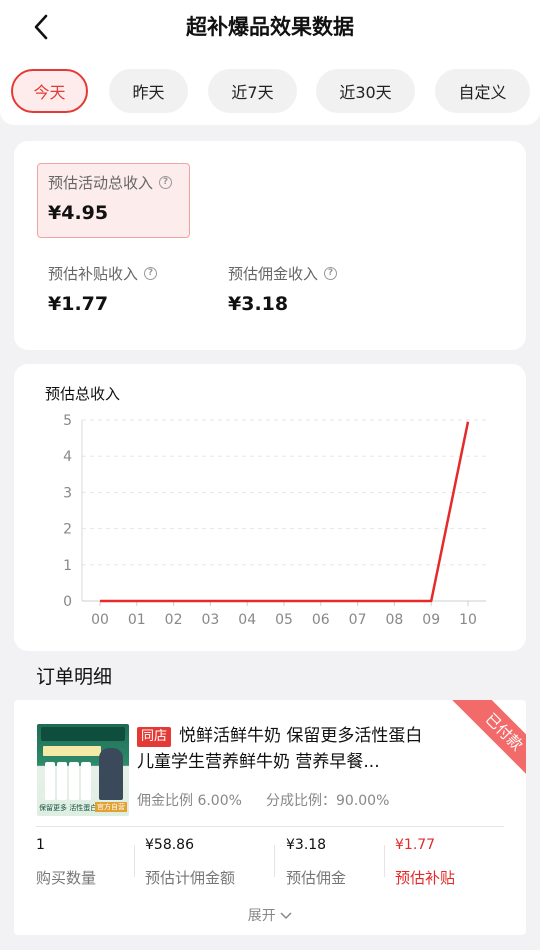 This screenshot has height=950, width=540. What do you see at coordinates (49, 91) in the screenshot?
I see `tab-today: 今天` at bounding box center [49, 91].